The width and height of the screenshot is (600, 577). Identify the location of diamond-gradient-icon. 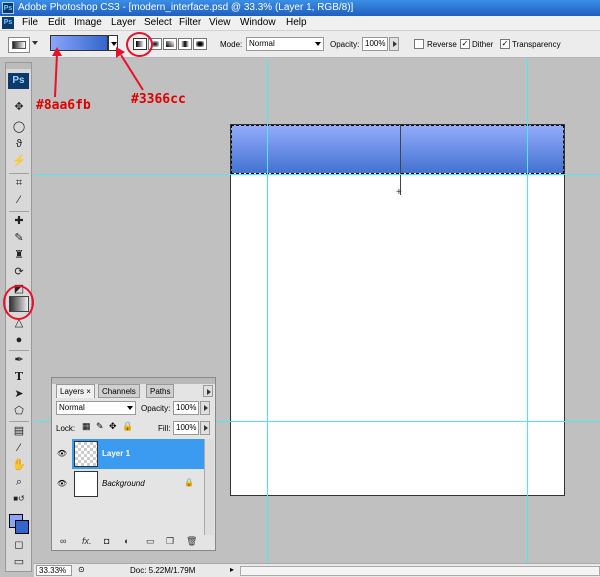
(200, 44).